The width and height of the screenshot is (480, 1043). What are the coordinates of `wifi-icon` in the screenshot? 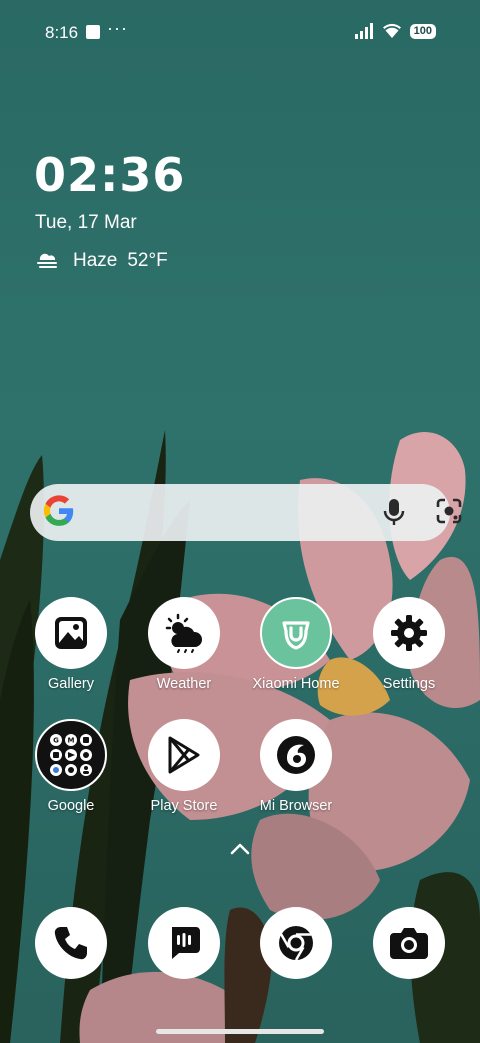 It's located at (391, 30).